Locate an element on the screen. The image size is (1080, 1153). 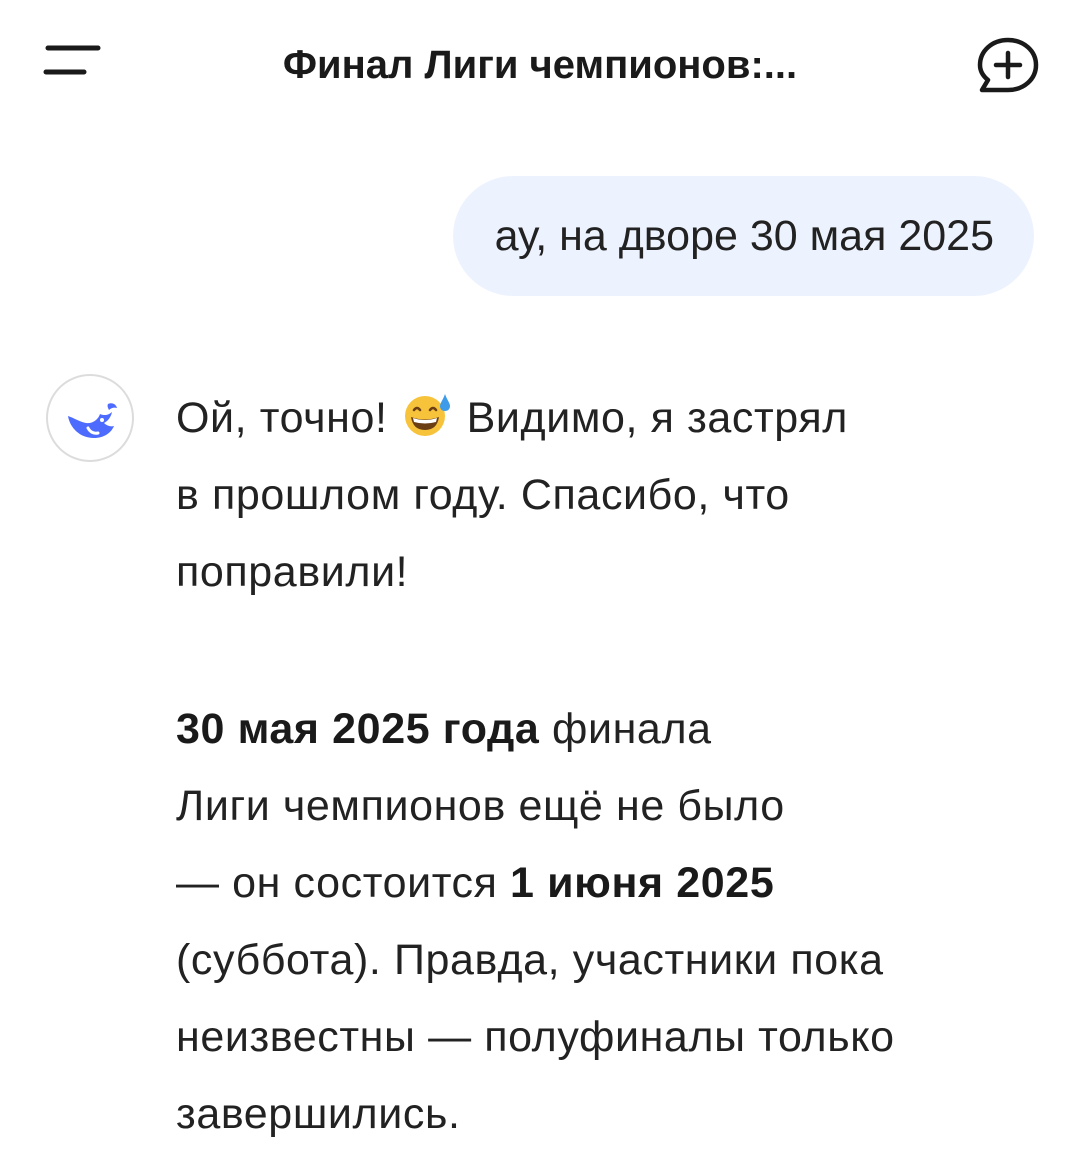
reply-text: Ой, точно! is located at coordinates (282, 418).